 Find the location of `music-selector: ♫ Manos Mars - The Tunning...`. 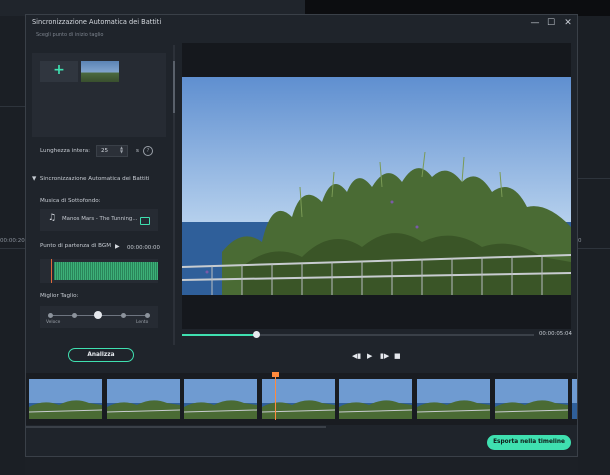

music-selector: ♫ Manos Mars - The Tunning... is located at coordinates (99, 220).